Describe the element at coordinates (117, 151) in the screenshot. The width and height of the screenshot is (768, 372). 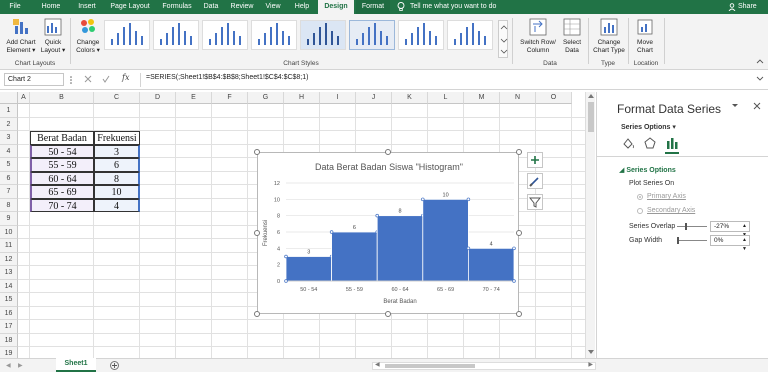
I see `table-cell: 3` at that location.